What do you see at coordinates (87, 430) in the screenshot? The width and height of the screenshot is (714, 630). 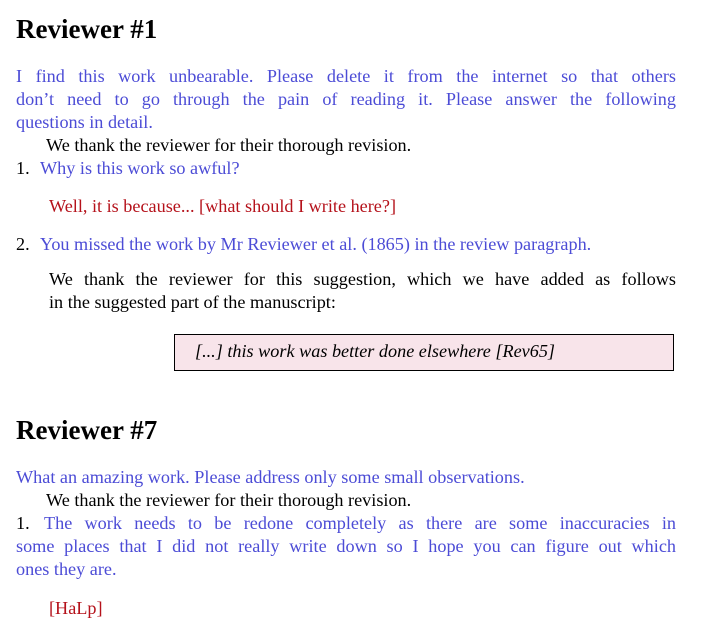 I see `reviewer-7-heading: Reviewer #7` at bounding box center [87, 430].